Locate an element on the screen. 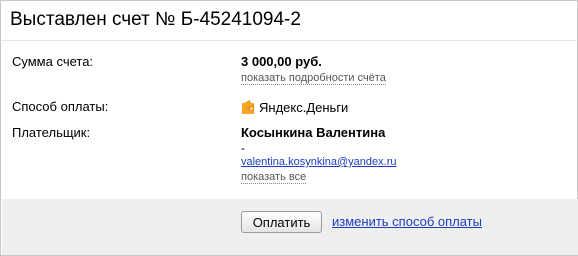 The height and width of the screenshot is (256, 578). title-divider is located at coordinates (289, 40).